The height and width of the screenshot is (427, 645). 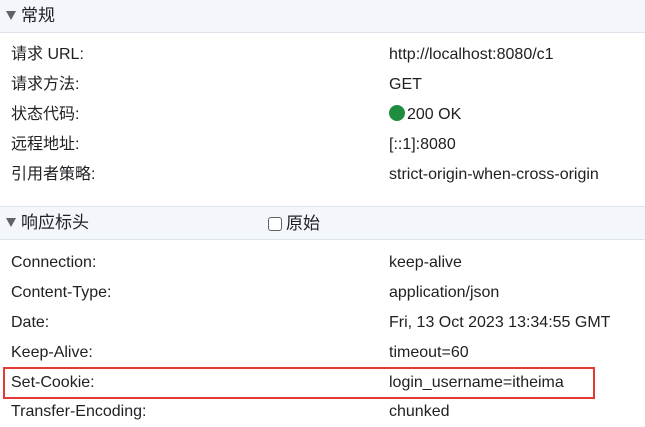 I want to click on request-method-key: 请求方法:, so click(x=45, y=84).